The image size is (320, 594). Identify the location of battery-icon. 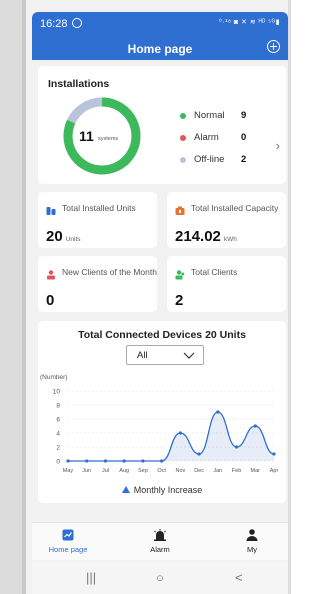
(180, 210).